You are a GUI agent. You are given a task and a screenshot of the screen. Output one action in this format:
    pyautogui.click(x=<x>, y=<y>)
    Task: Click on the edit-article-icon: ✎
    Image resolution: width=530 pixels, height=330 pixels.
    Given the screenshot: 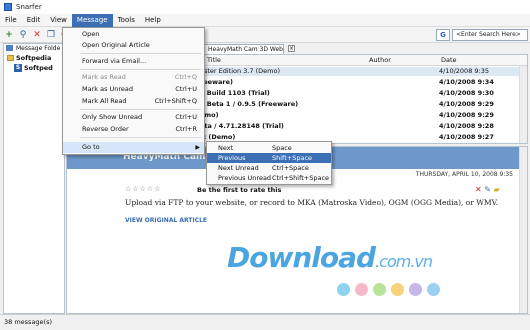 What is the action you would take?
    pyautogui.click(x=487, y=189)
    